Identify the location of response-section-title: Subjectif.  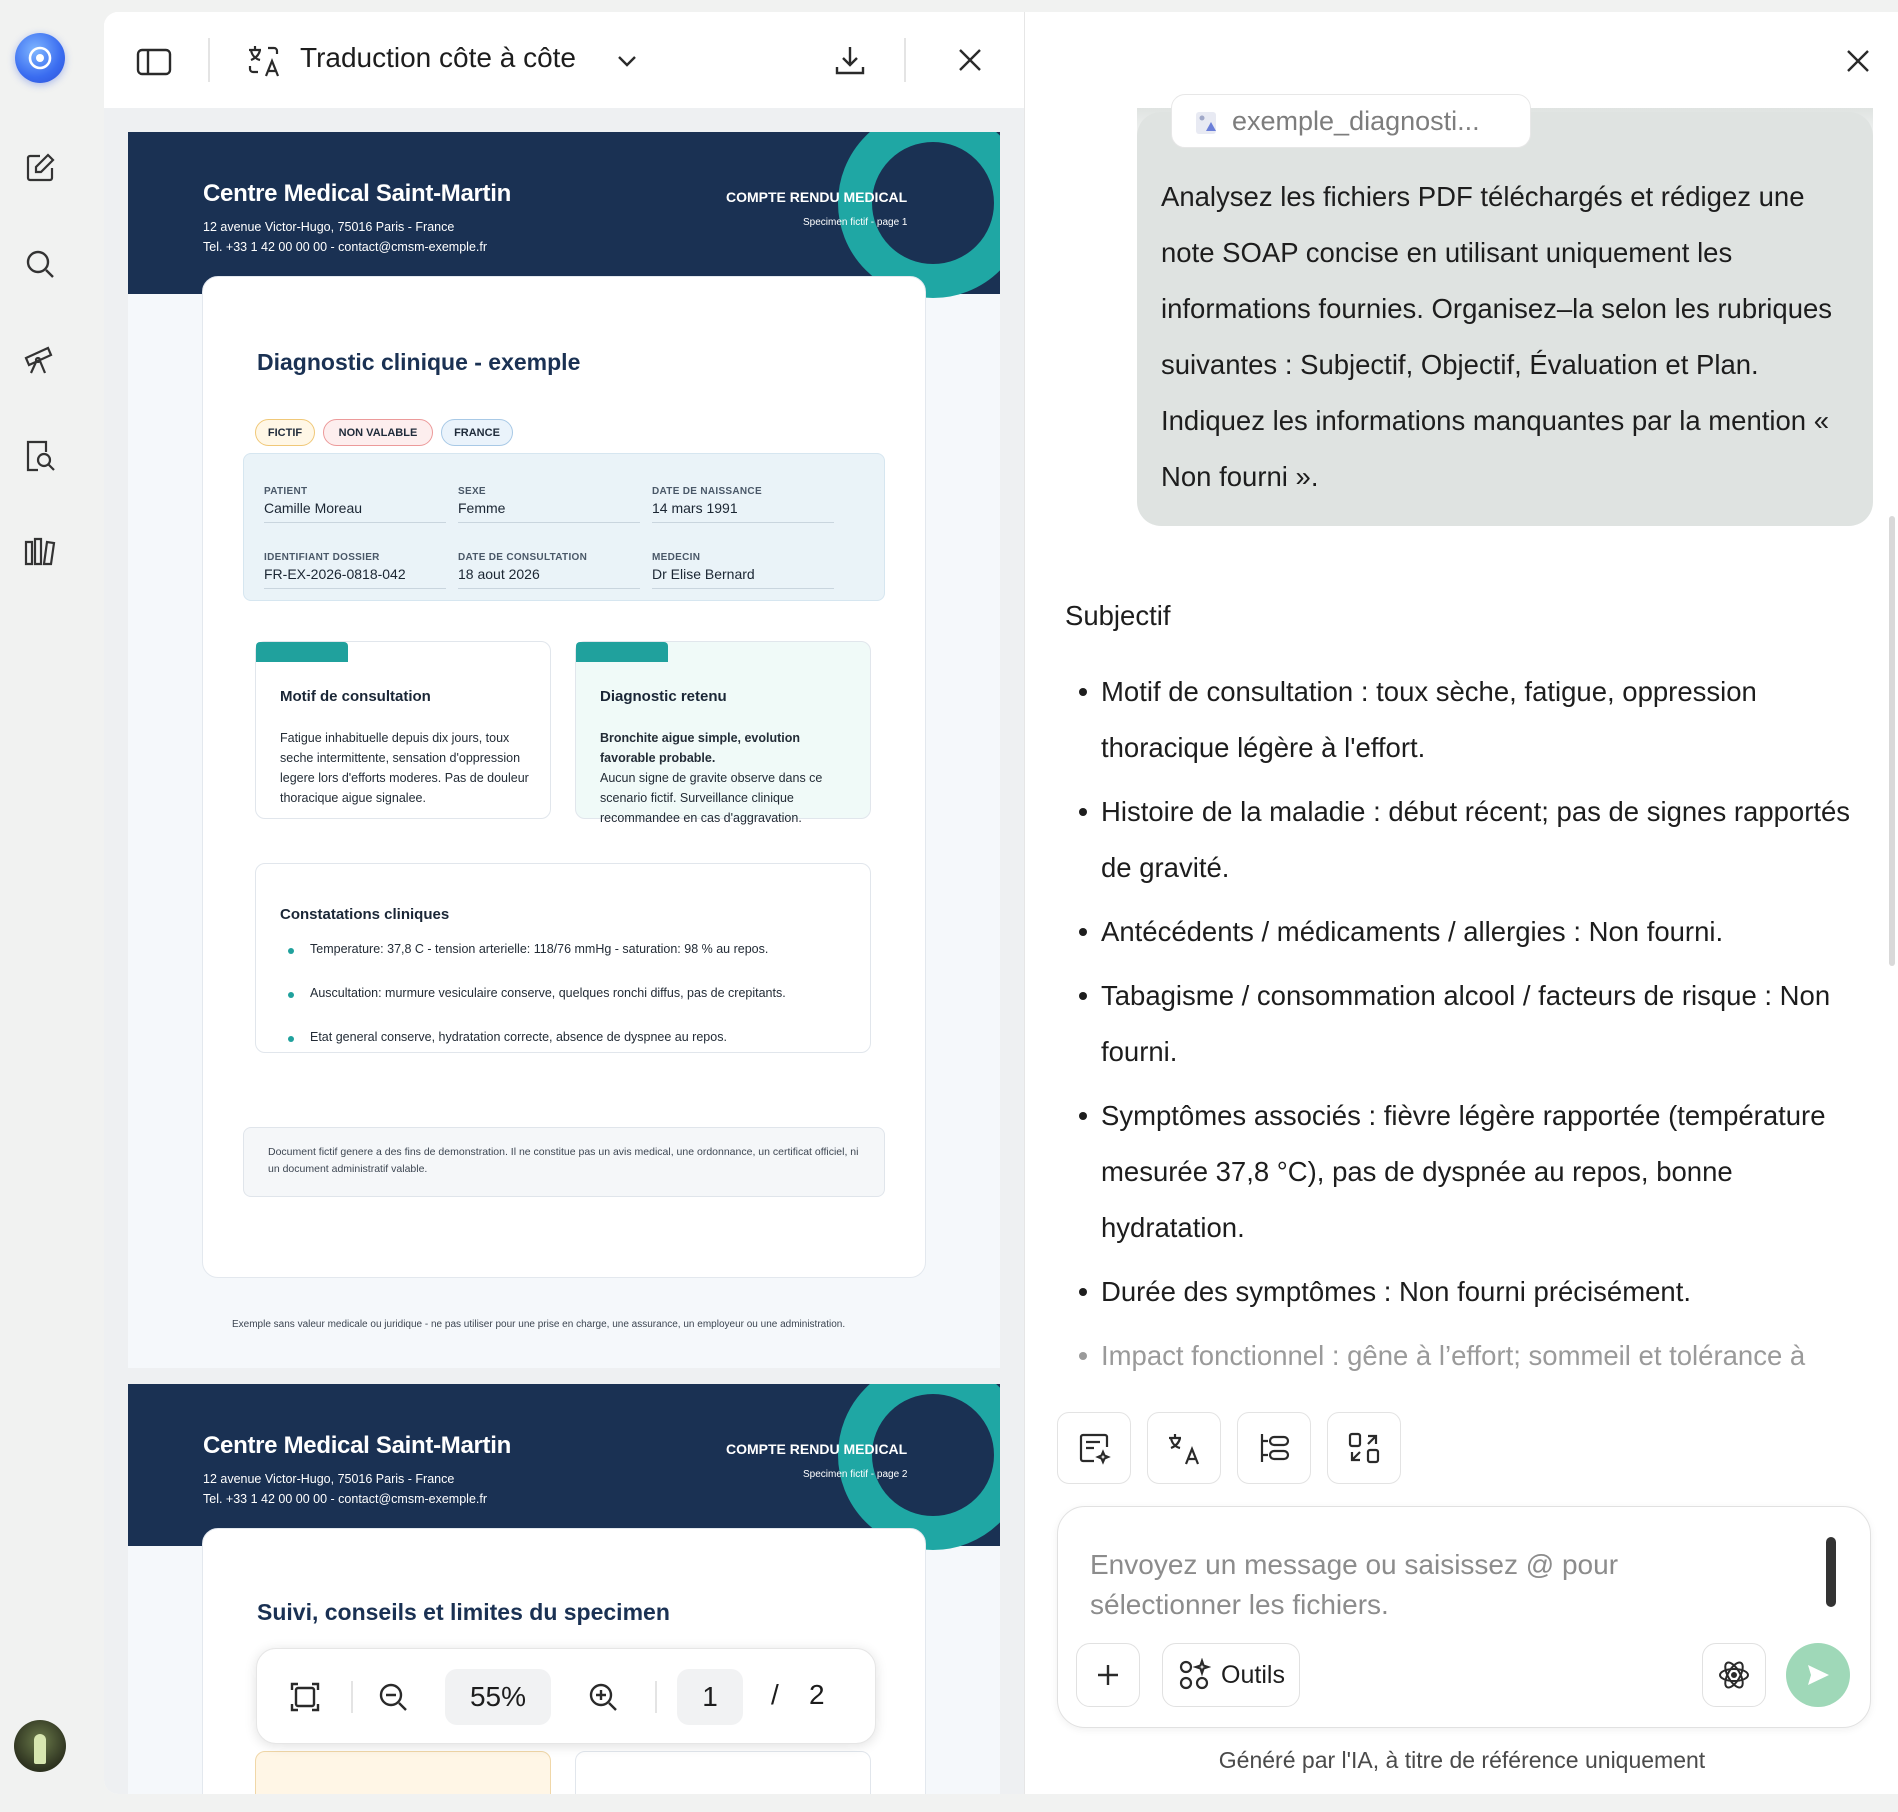
(1118, 615).